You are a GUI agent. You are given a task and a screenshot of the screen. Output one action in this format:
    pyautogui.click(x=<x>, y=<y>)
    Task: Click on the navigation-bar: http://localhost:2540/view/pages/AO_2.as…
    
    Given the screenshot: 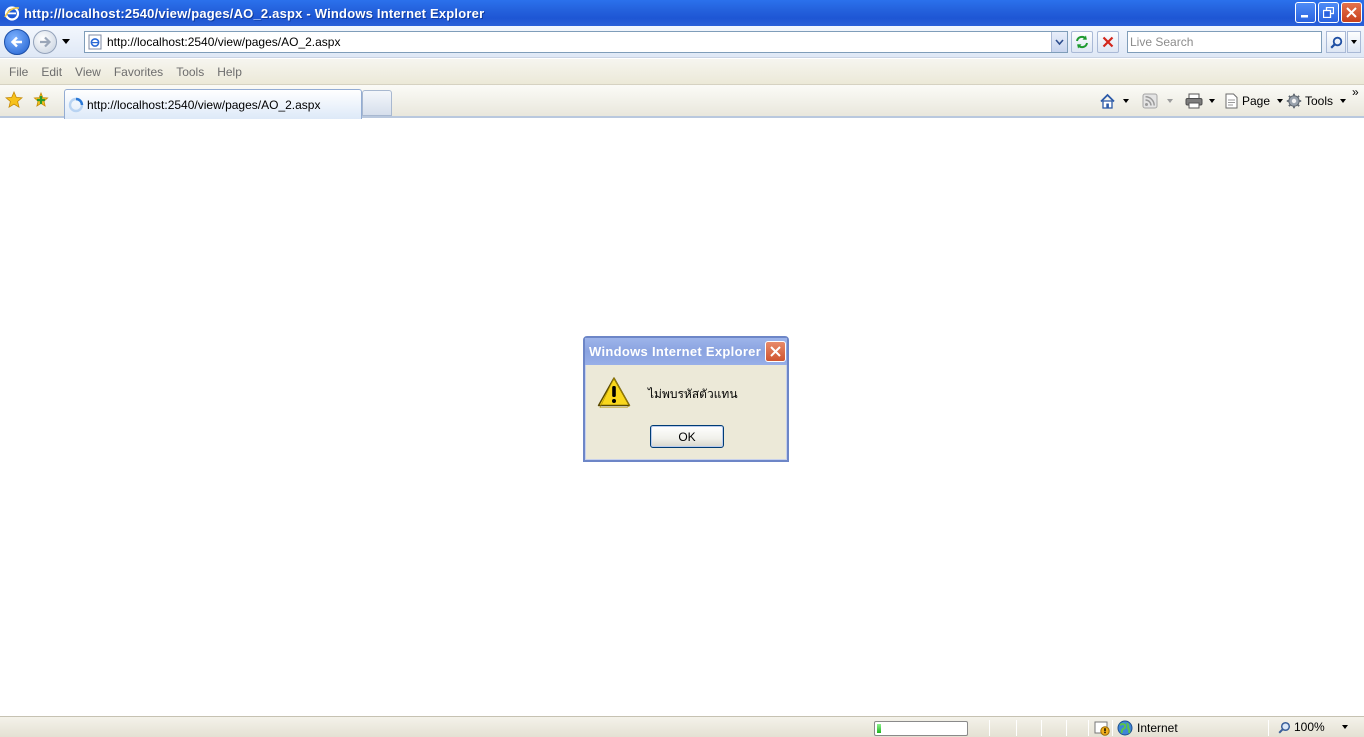 What is the action you would take?
    pyautogui.click(x=682, y=42)
    